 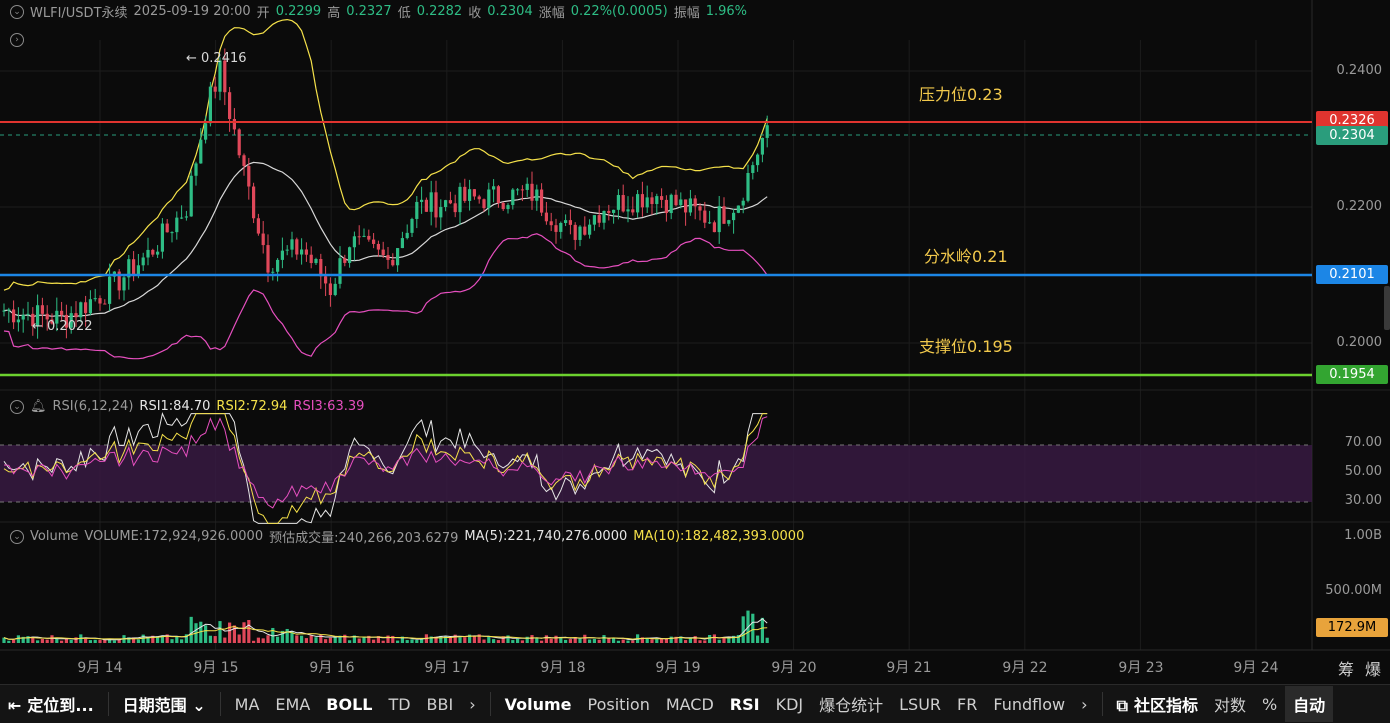 I want to click on indicator-kdj: KDJ, so click(x=790, y=704).